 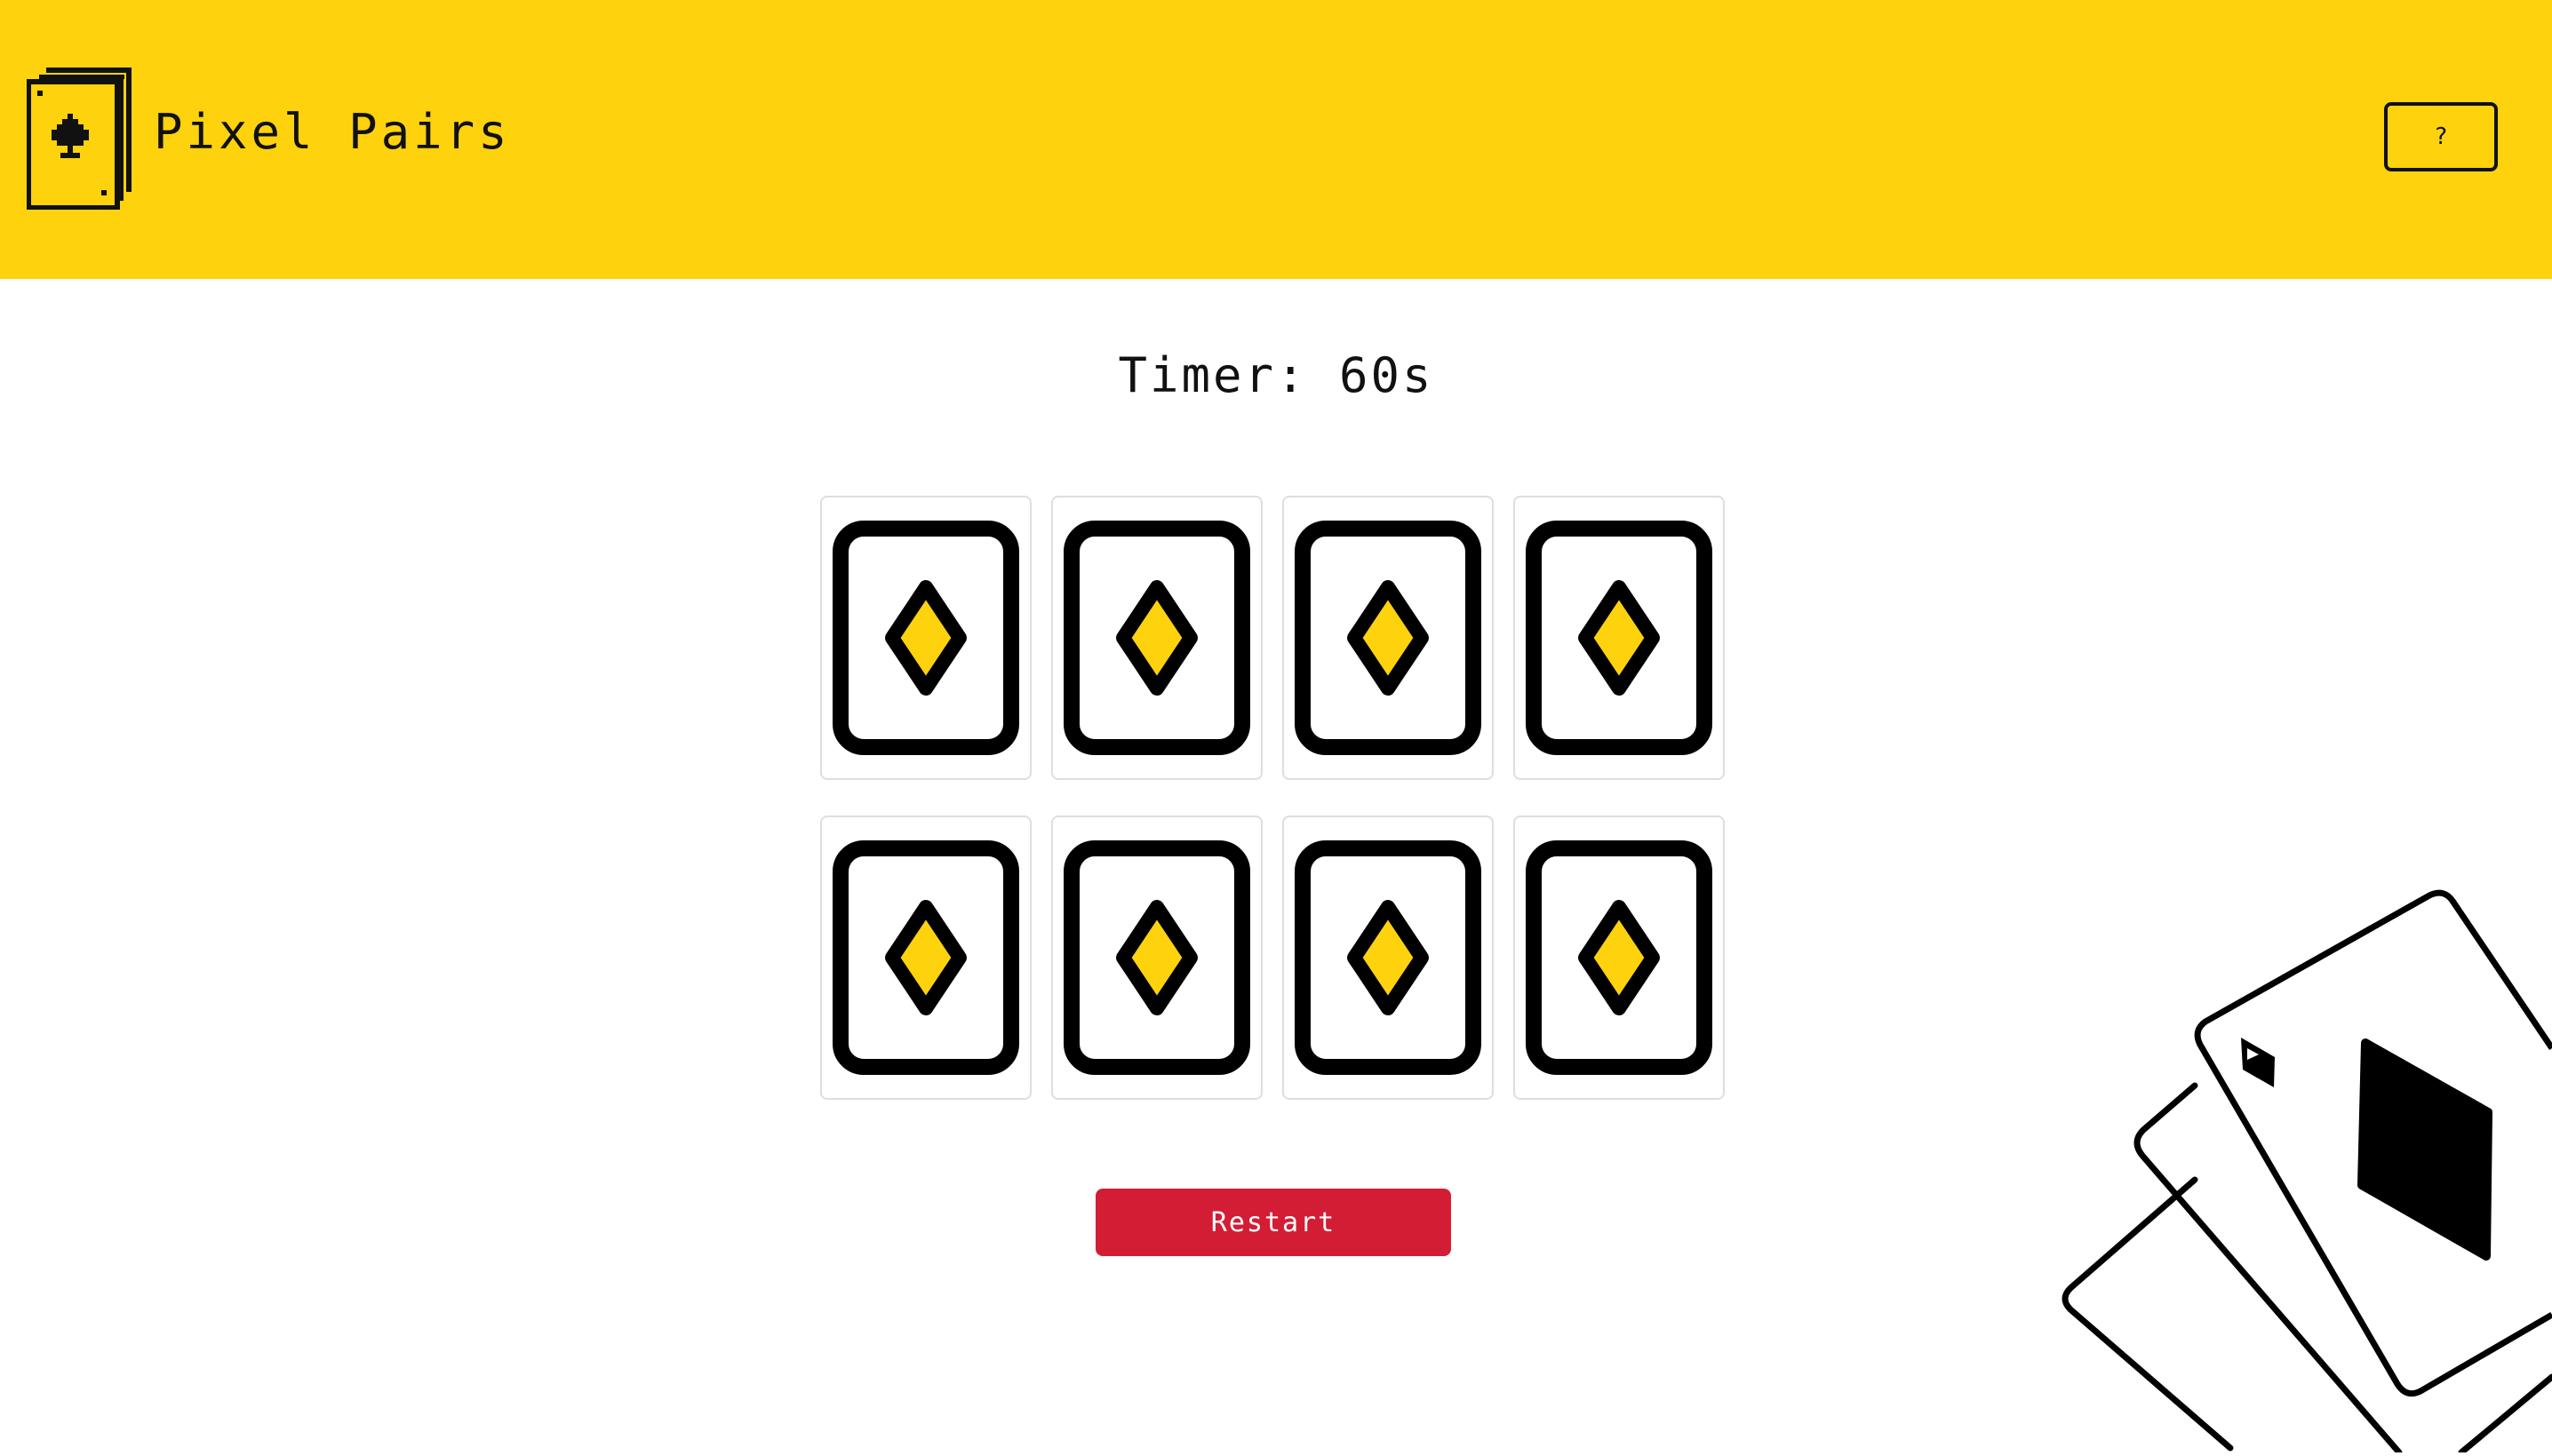 I want to click on help-button: ?, so click(x=2441, y=136).